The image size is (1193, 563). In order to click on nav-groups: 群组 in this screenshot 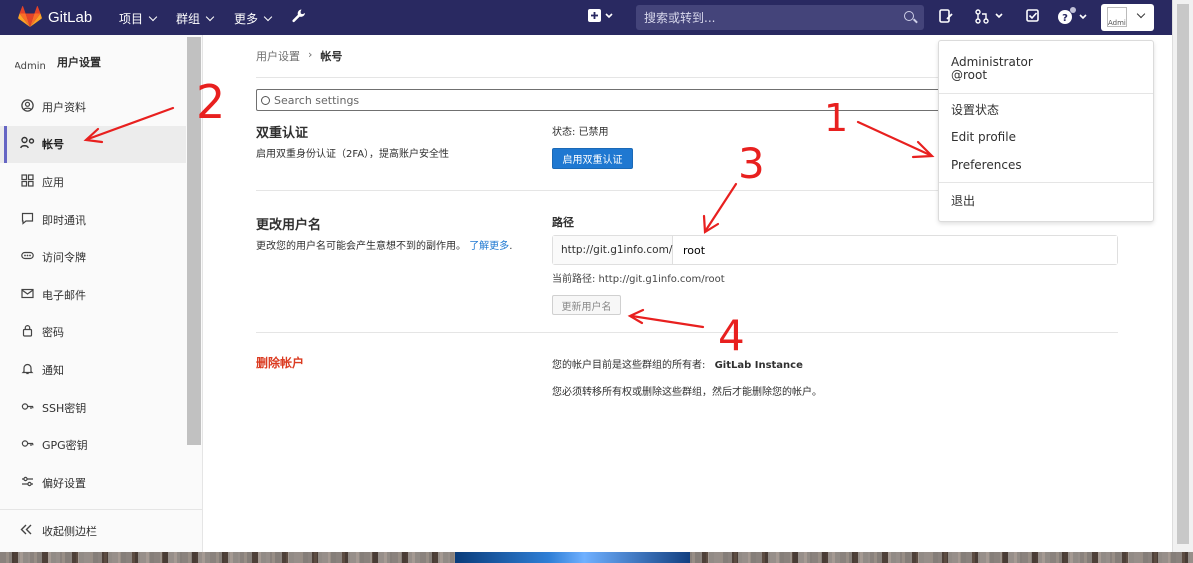, I will do `click(195, 18)`.